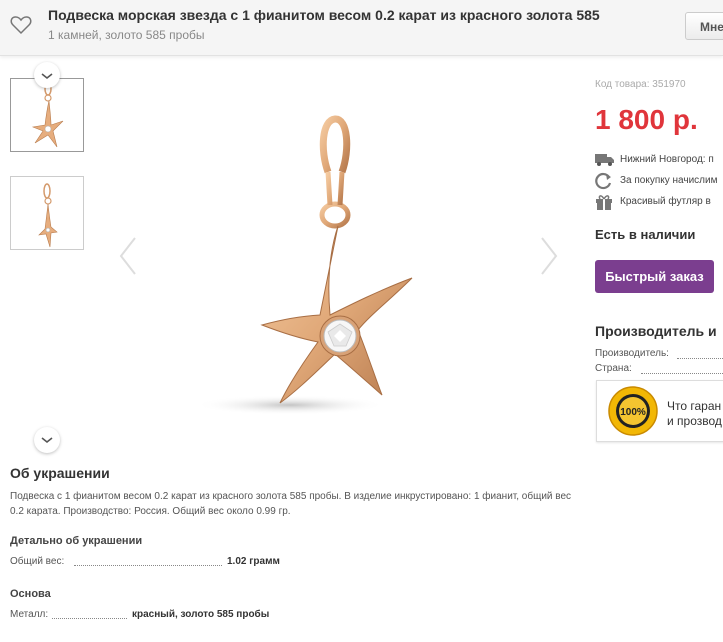  Describe the element at coordinates (48, 215) in the screenshot. I see `starfish-pendant-side` at that location.